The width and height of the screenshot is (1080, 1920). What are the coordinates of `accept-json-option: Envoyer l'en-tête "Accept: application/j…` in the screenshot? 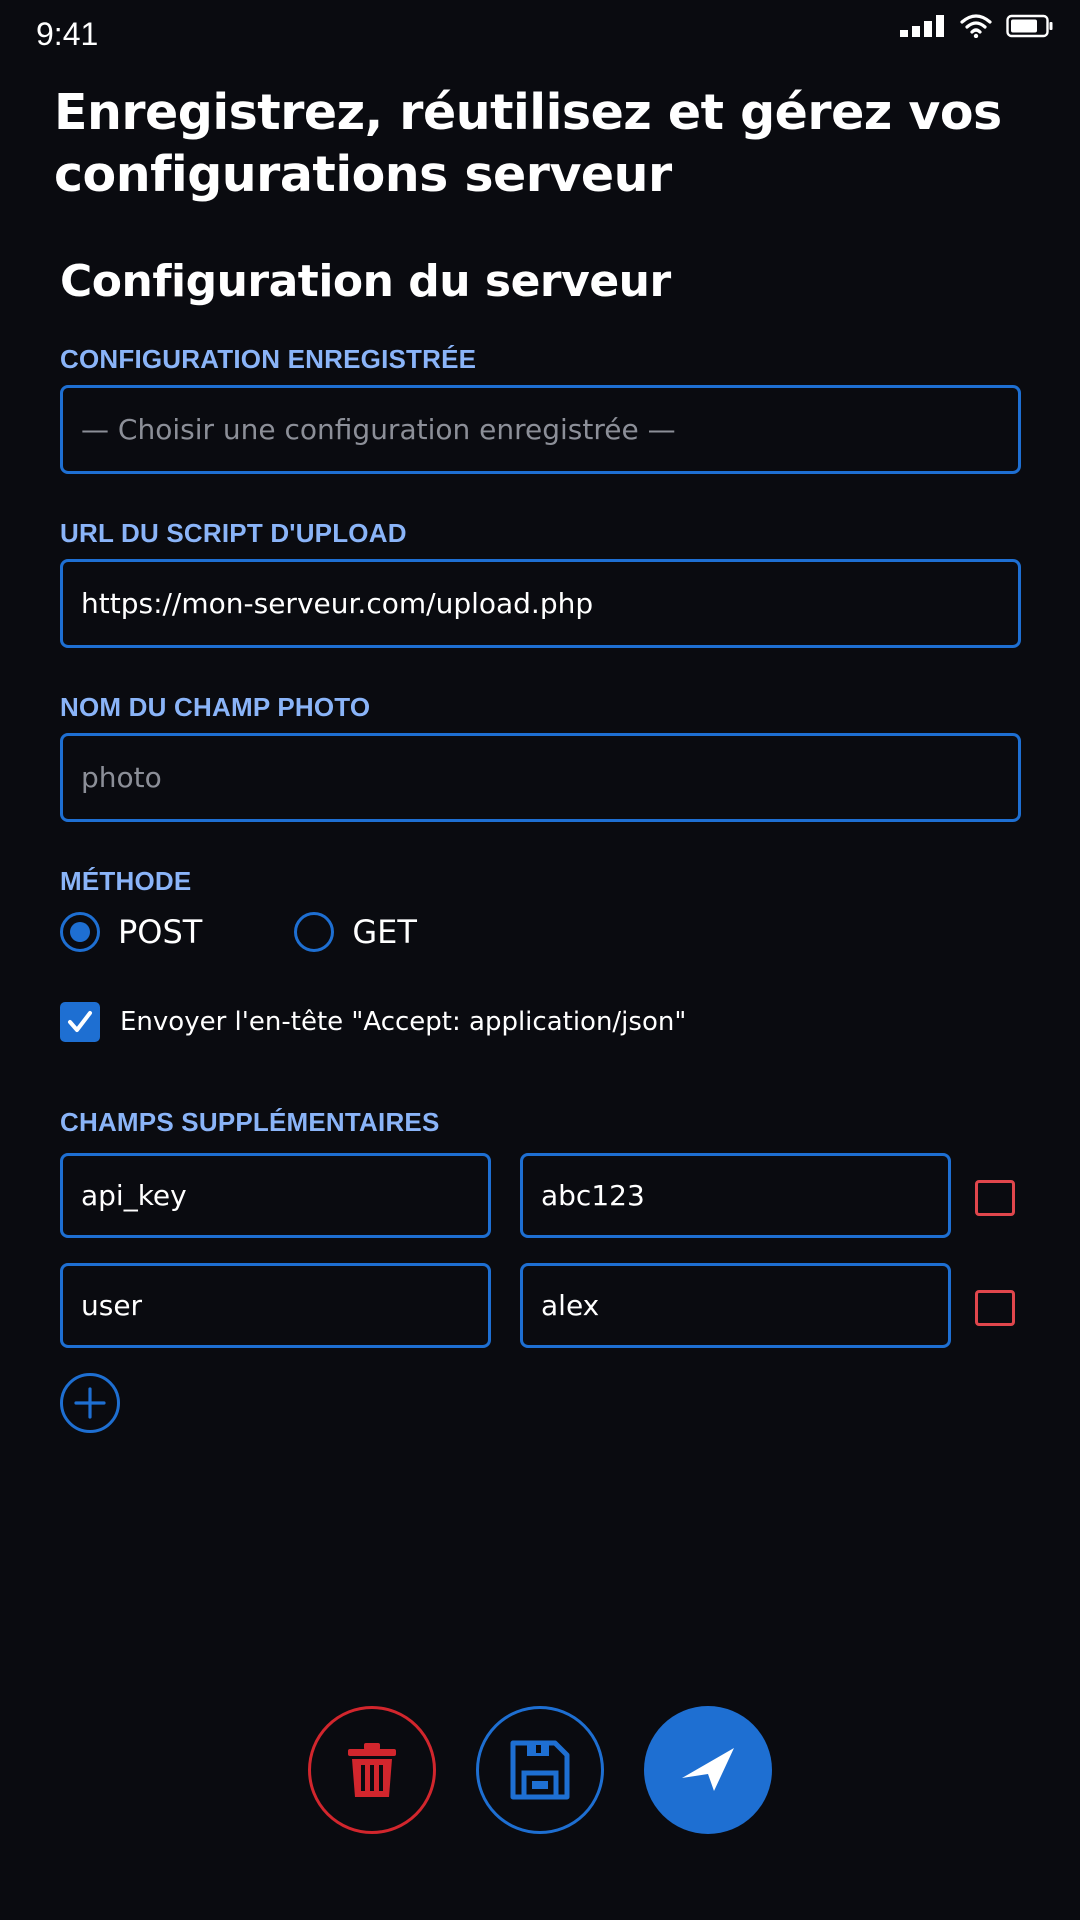 It's located at (373, 1022).